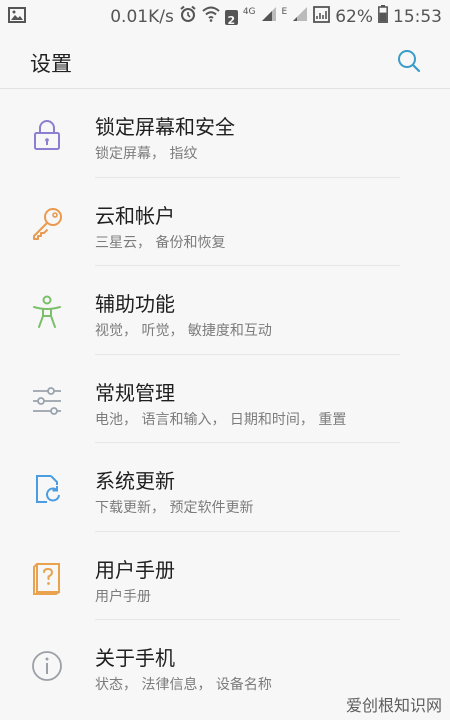  Describe the element at coordinates (135, 215) in the screenshot. I see `setting-title: 云和帐户` at that location.